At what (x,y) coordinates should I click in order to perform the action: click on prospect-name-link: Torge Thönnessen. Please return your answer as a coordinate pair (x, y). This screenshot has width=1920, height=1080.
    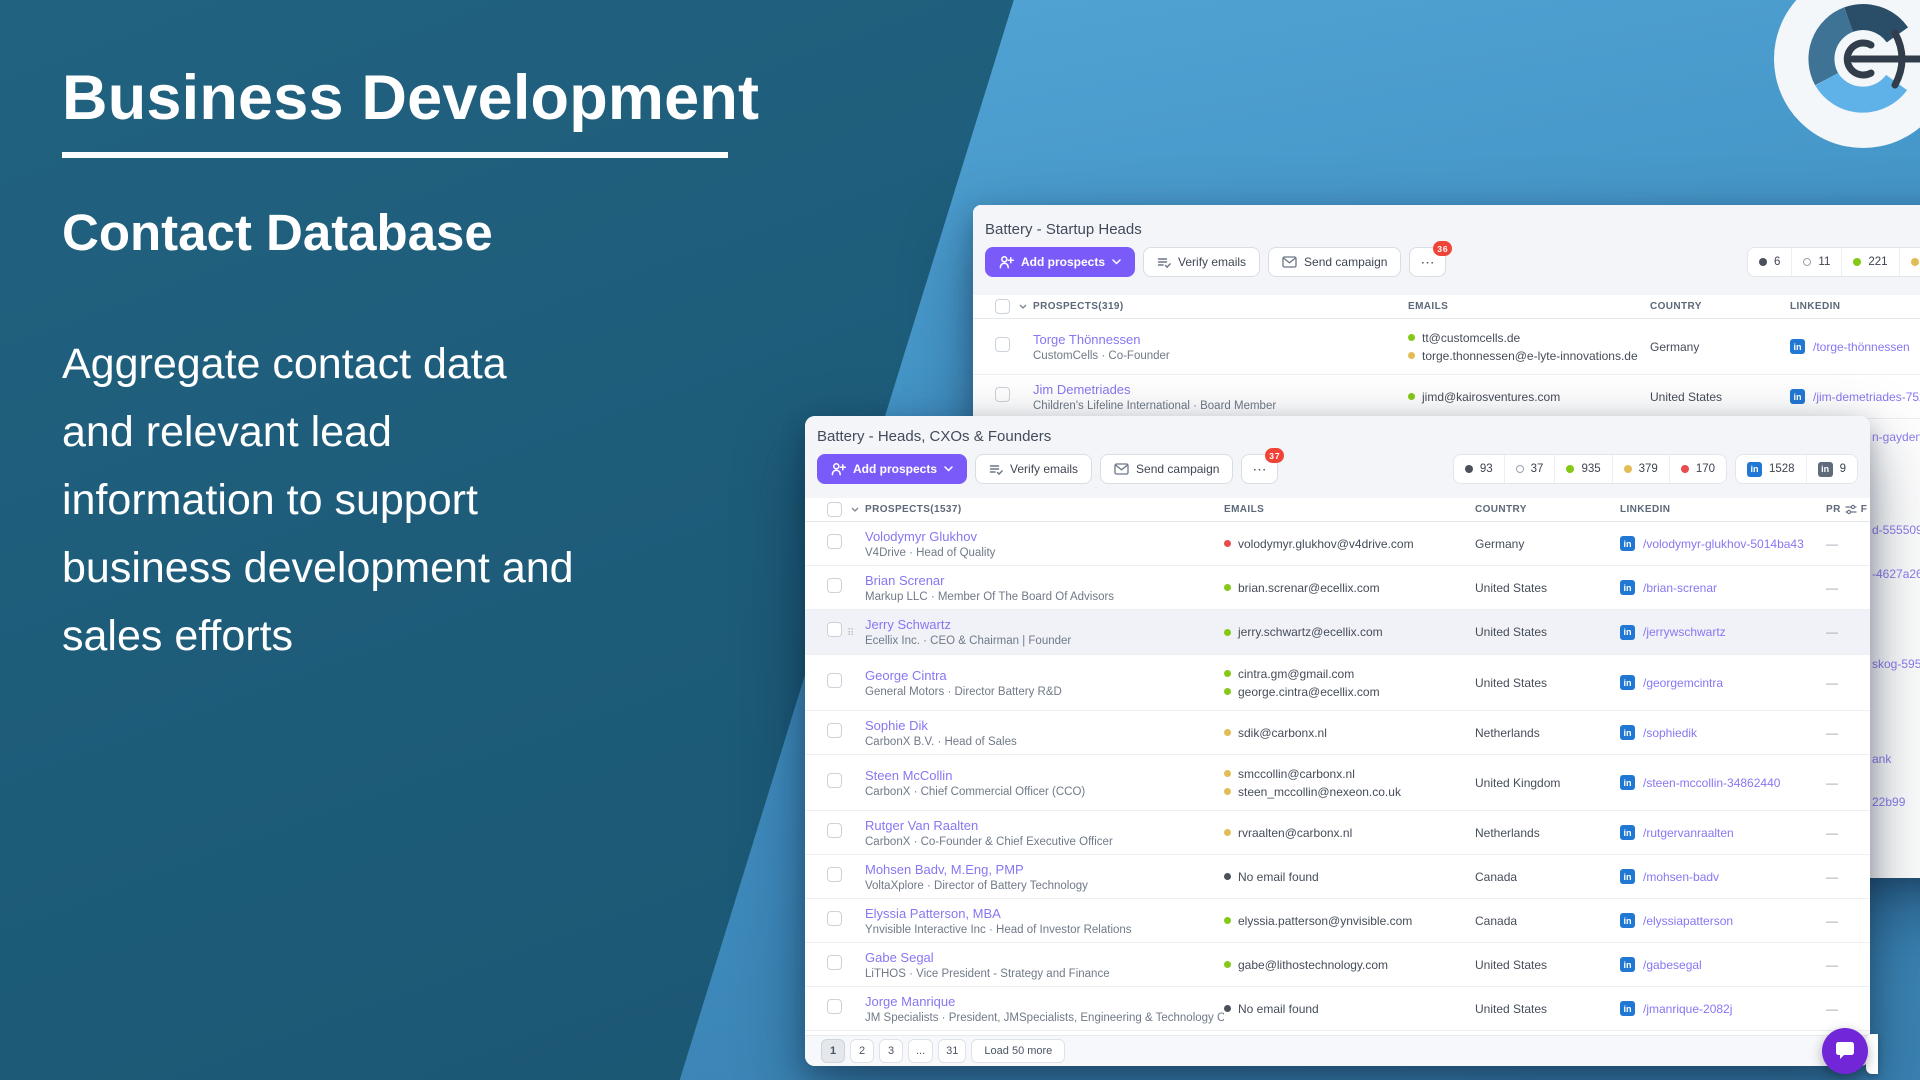
    Looking at the image, I should click on (1220, 339).